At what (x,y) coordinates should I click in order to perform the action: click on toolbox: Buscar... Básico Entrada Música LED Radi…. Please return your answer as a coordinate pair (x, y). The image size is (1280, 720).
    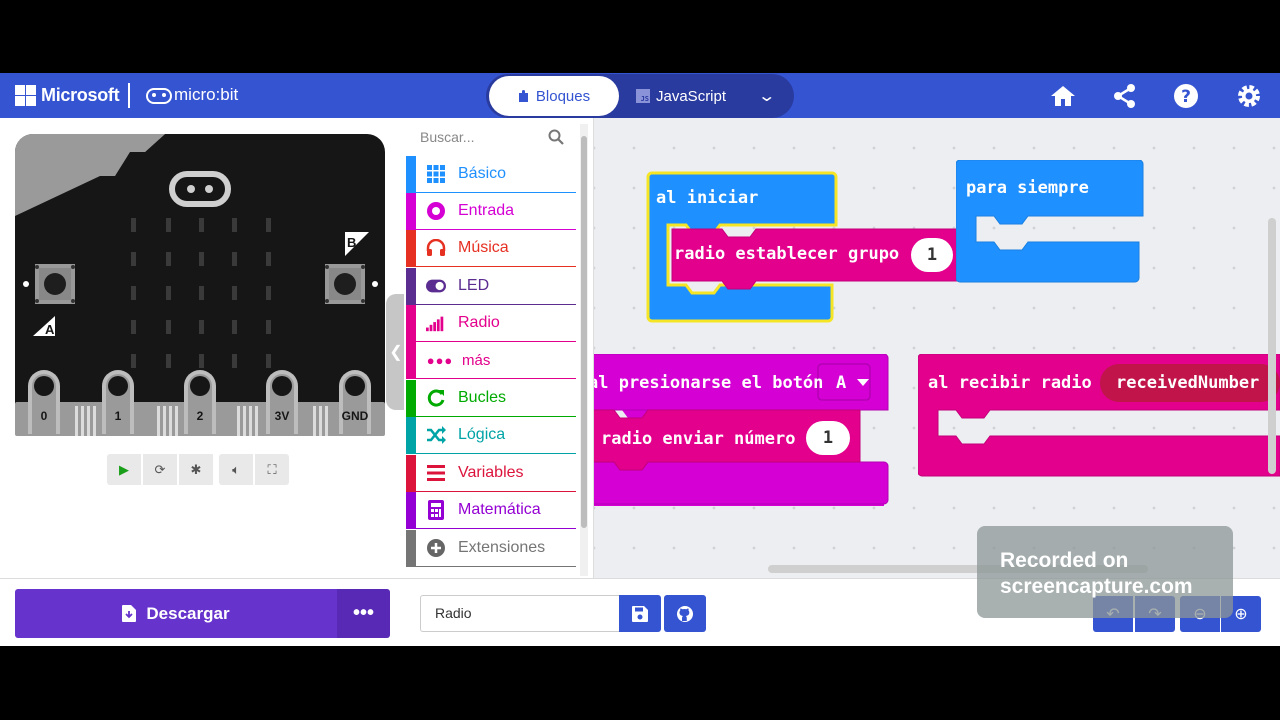
    Looking at the image, I should click on (499, 348).